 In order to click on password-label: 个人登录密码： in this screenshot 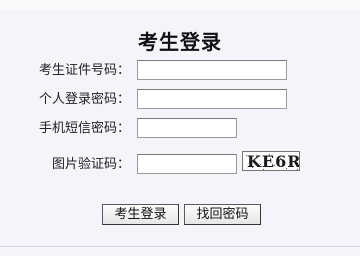, I will do `click(84, 99)`.